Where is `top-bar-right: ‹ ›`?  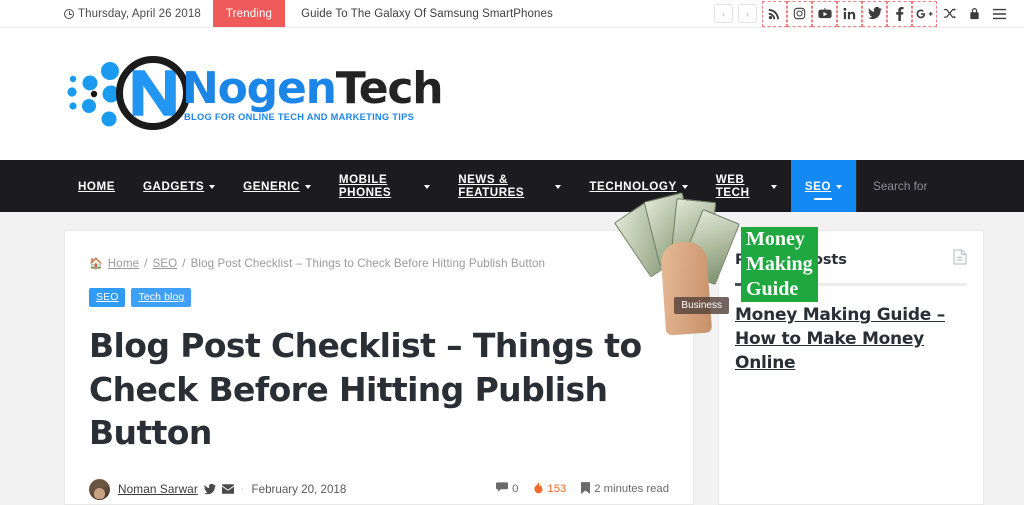 top-bar-right: ‹ › is located at coordinates (869, 13).